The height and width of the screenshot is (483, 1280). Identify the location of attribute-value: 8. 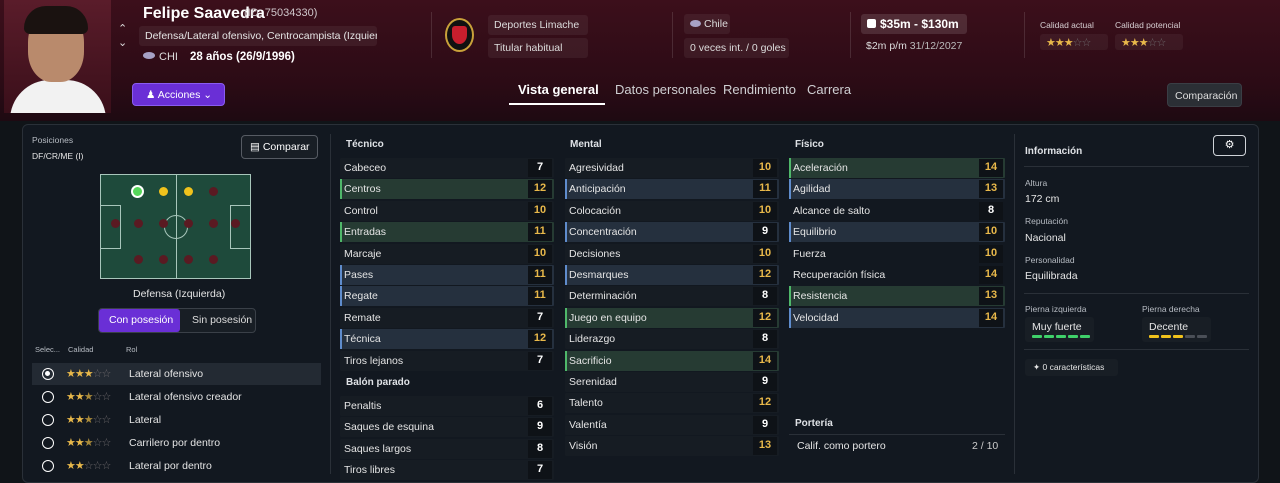
(991, 210).